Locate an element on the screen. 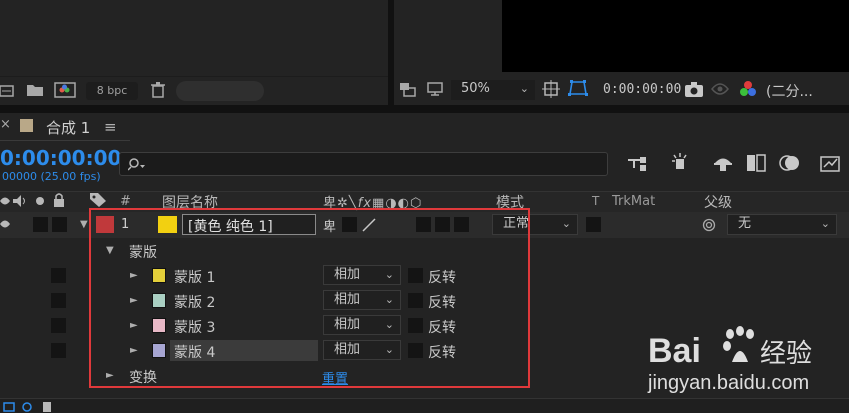  parent-dropdown: 无 ⌄ is located at coordinates (782, 224).